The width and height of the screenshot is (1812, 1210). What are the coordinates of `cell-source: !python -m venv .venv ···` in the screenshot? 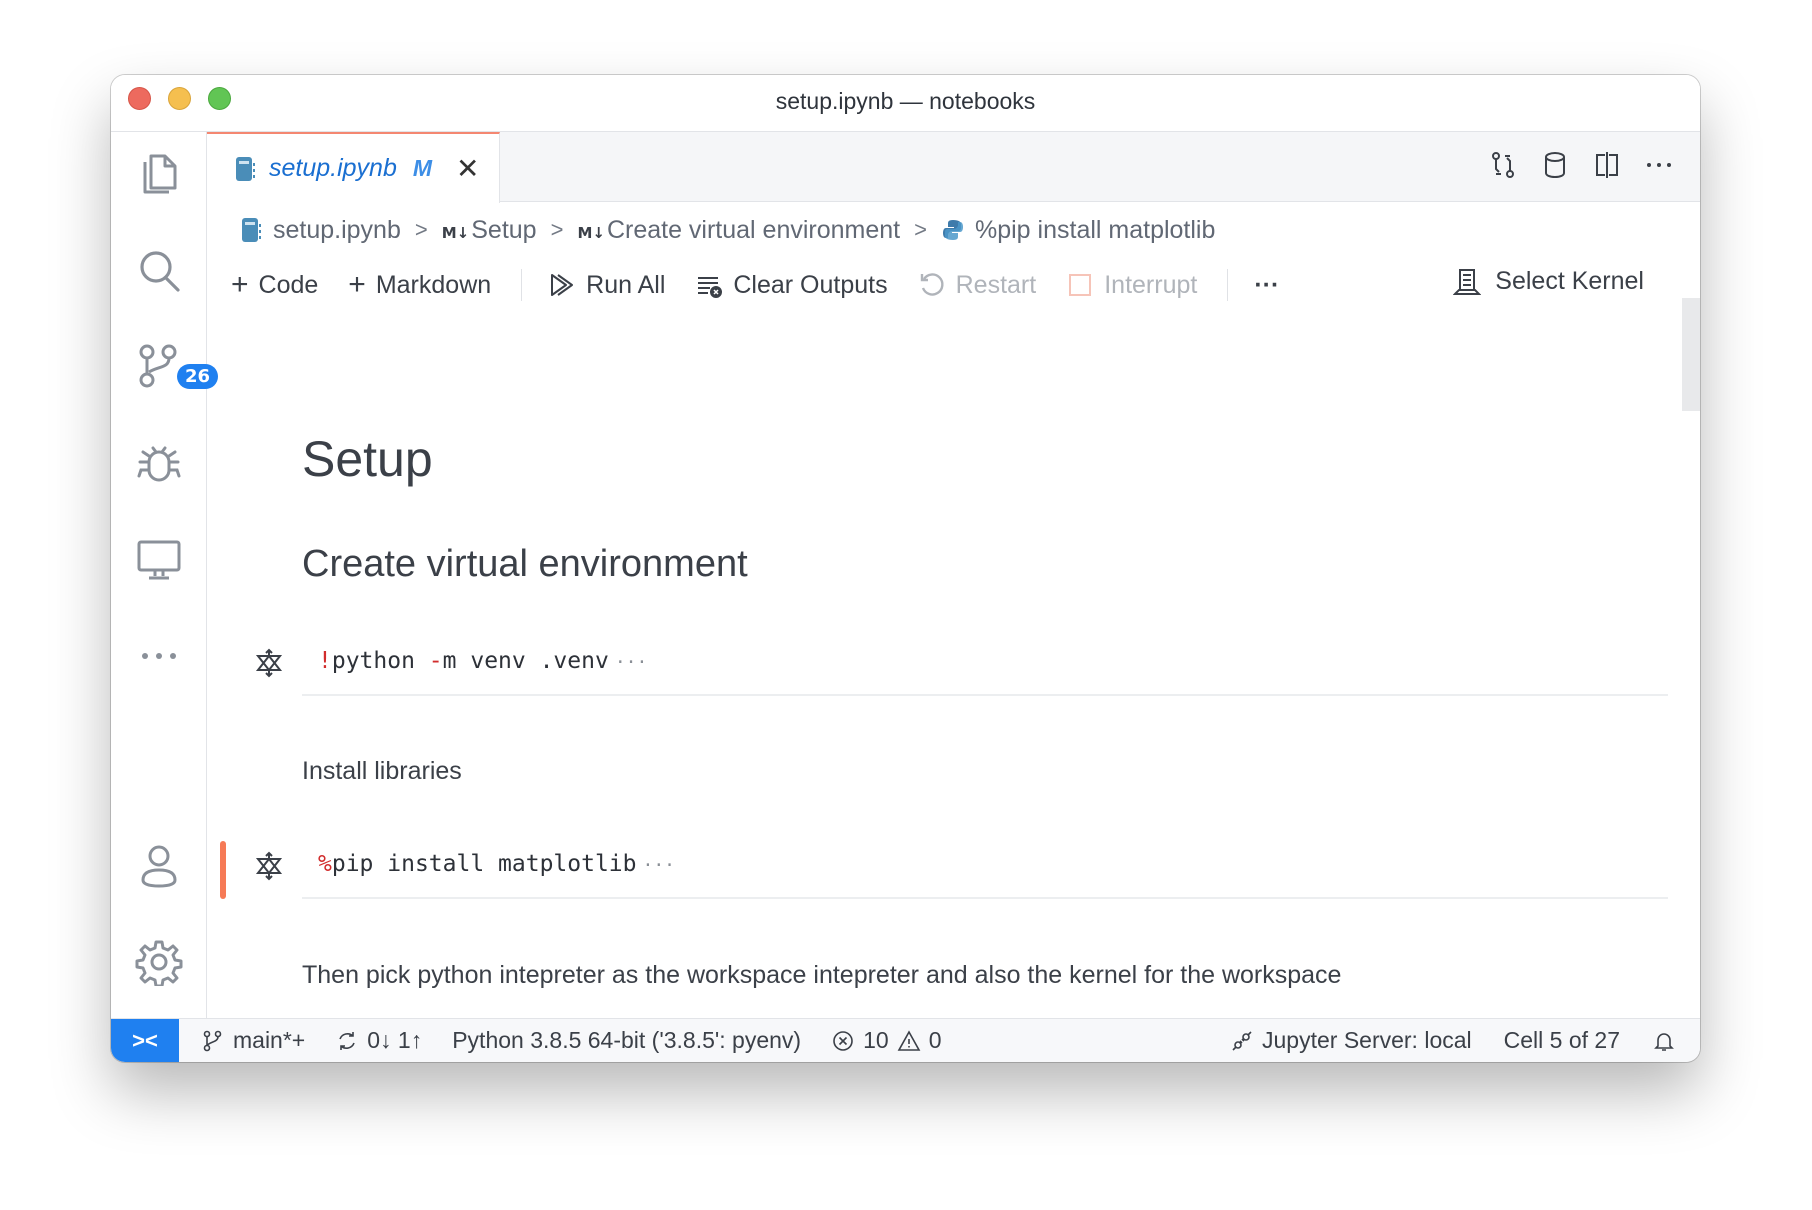 It's located at (482, 661).